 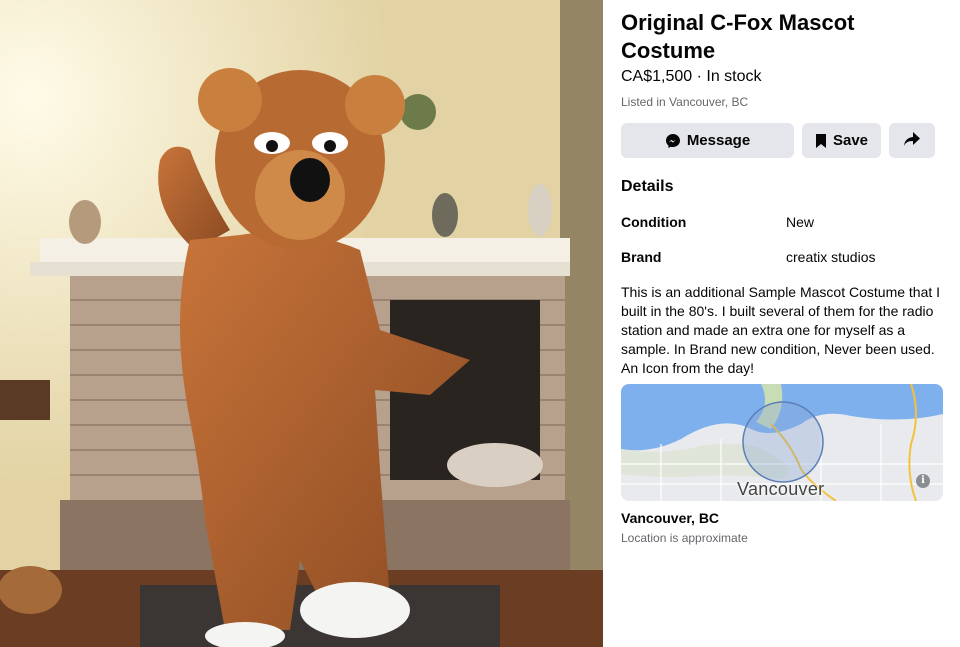 I want to click on save-button: Save, so click(x=841, y=140).